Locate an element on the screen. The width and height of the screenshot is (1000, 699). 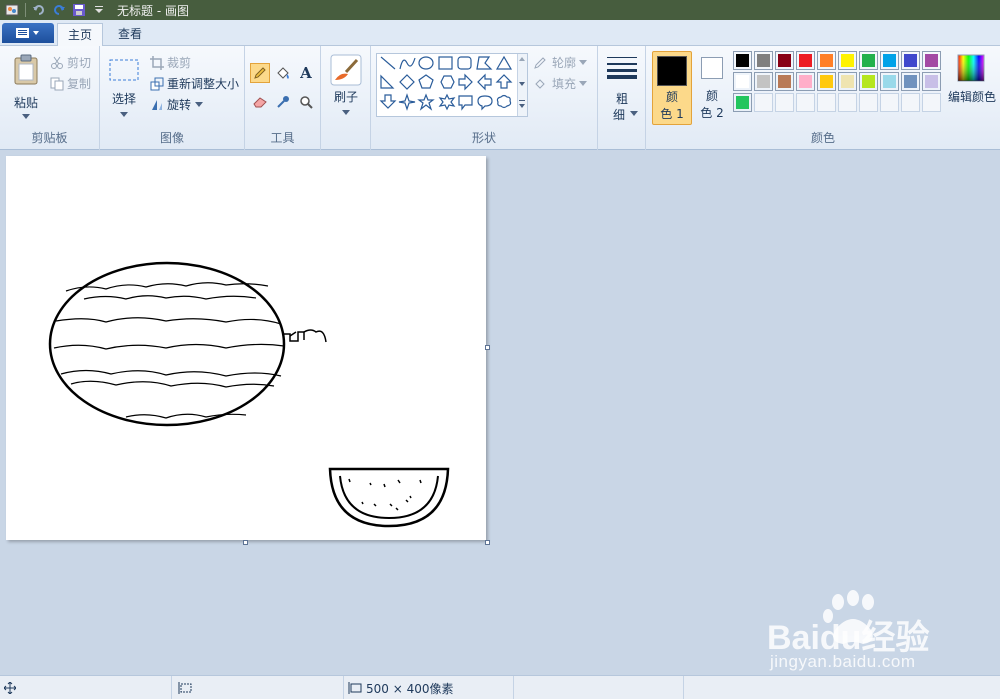
rotate-icon is located at coordinates (157, 104).